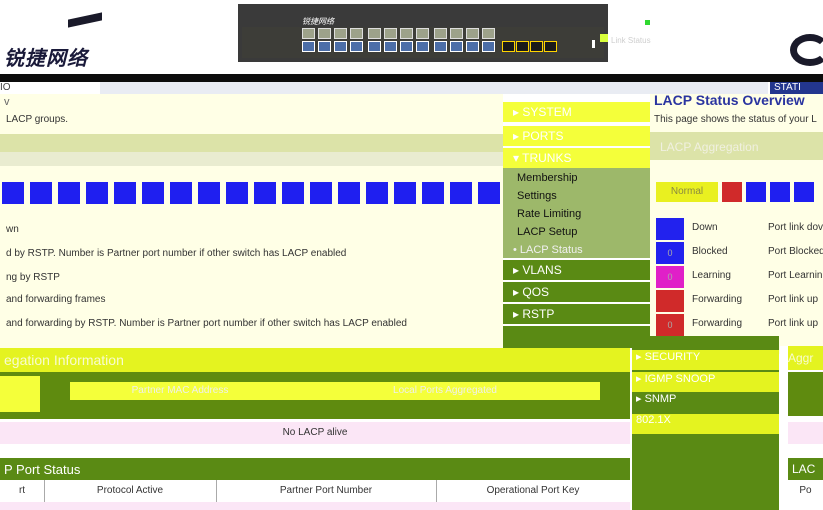  Describe the element at coordinates (547, 232) in the screenshot. I see `submenu-lacp-setup: LACP Setup` at that location.